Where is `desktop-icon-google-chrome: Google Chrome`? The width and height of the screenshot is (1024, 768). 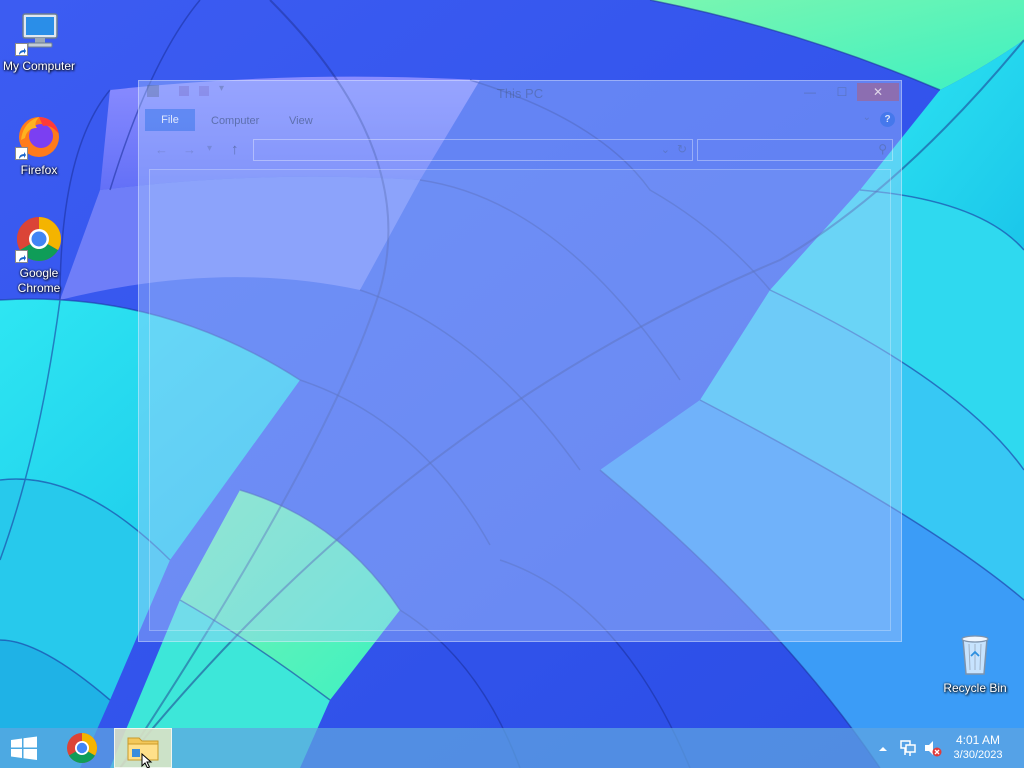
desktop-icon-google-chrome: Google Chrome is located at coordinates (39, 255).